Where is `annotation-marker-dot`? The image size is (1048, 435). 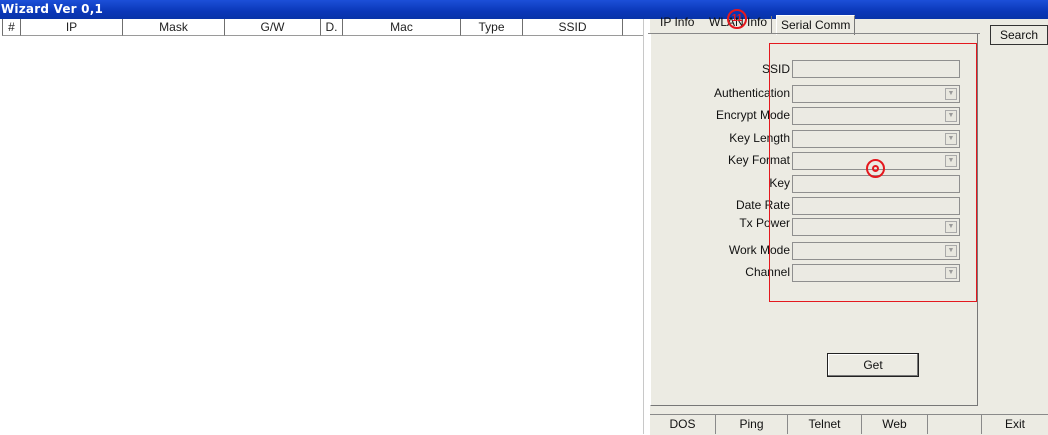 annotation-marker-dot is located at coordinates (875, 168).